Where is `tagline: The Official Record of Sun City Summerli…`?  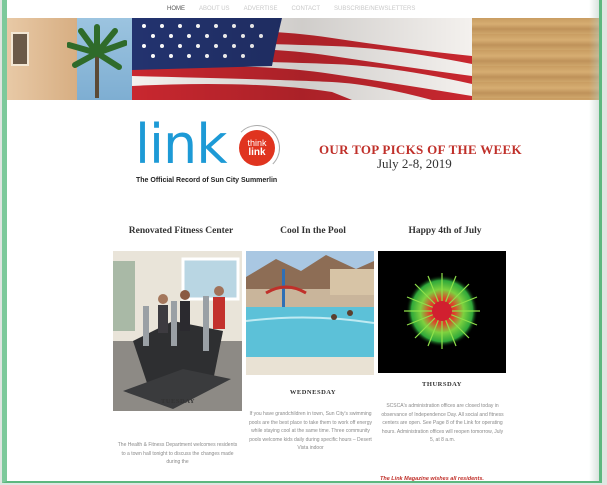 tagline: The Official Record of Sun City Summerli… is located at coordinates (207, 180).